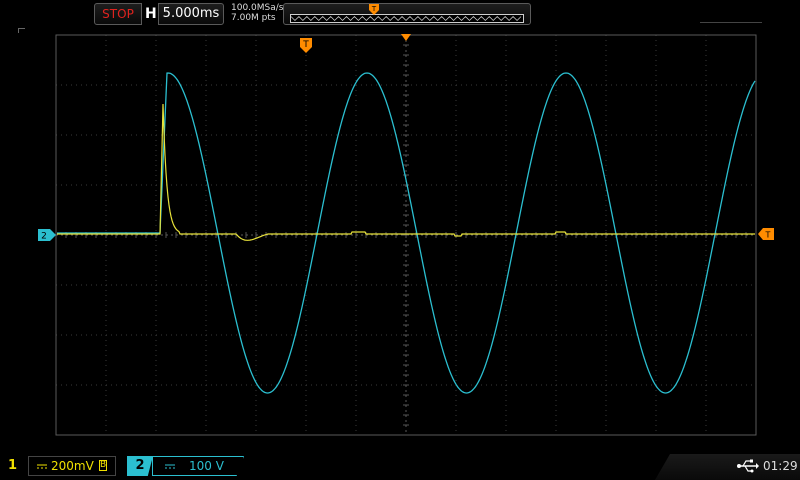 This screenshot has width=800, height=480. Describe the element at coordinates (103, 465) in the screenshot. I see `ch1-bandwidth-limit-flag: B` at that location.